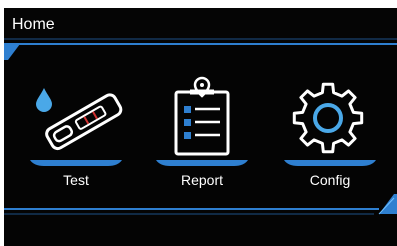  Describe the element at coordinates (44, 100) in the screenshot. I see `drop-icon` at that location.